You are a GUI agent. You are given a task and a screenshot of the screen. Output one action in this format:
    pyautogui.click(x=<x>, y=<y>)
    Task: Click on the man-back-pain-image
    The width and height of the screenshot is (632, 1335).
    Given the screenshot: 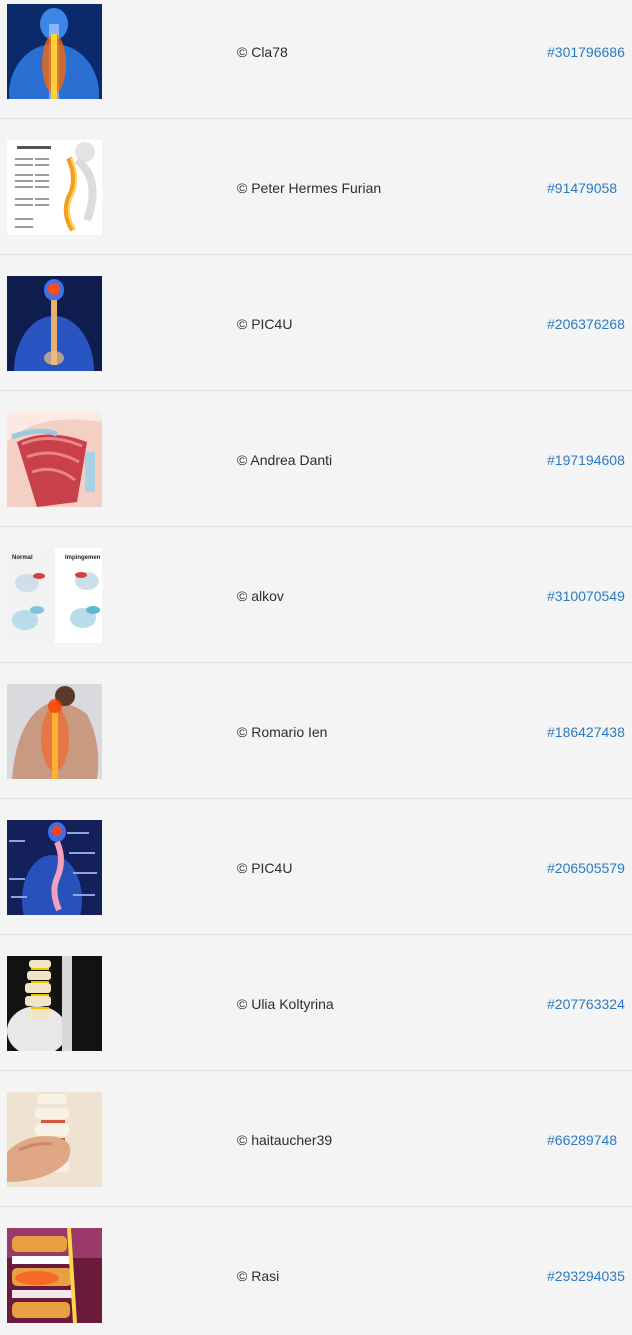 What is the action you would take?
    pyautogui.click(x=54, y=731)
    